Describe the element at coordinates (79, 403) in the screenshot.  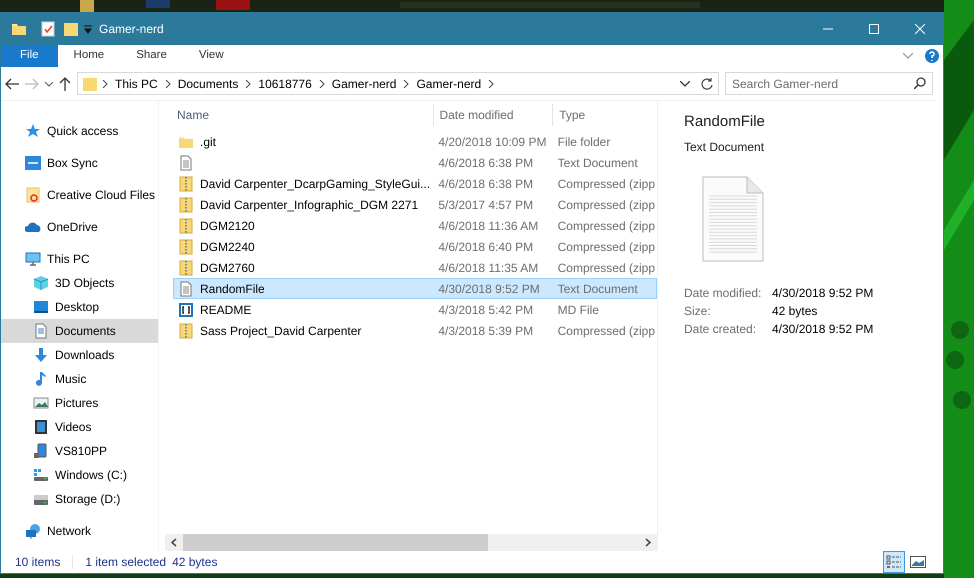
I see `nav-item: Pictures` at that location.